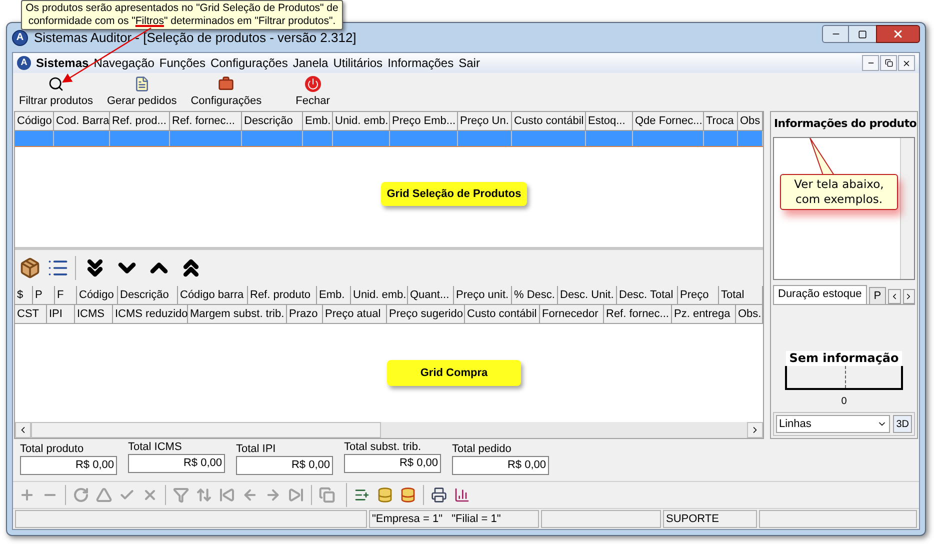 This screenshot has width=934, height=544. Describe the element at coordinates (52, 449) in the screenshot. I see `total-label: Total produto` at that location.